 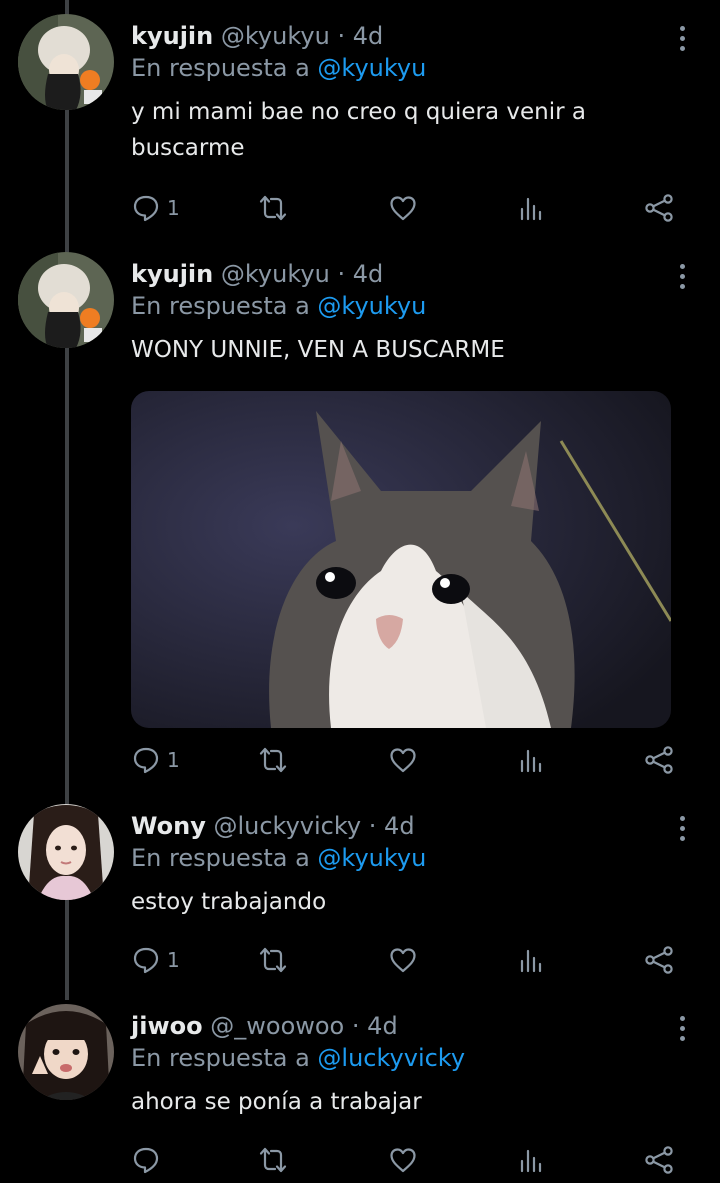 I want to click on tweet-actions, so click(x=410, y=1160).